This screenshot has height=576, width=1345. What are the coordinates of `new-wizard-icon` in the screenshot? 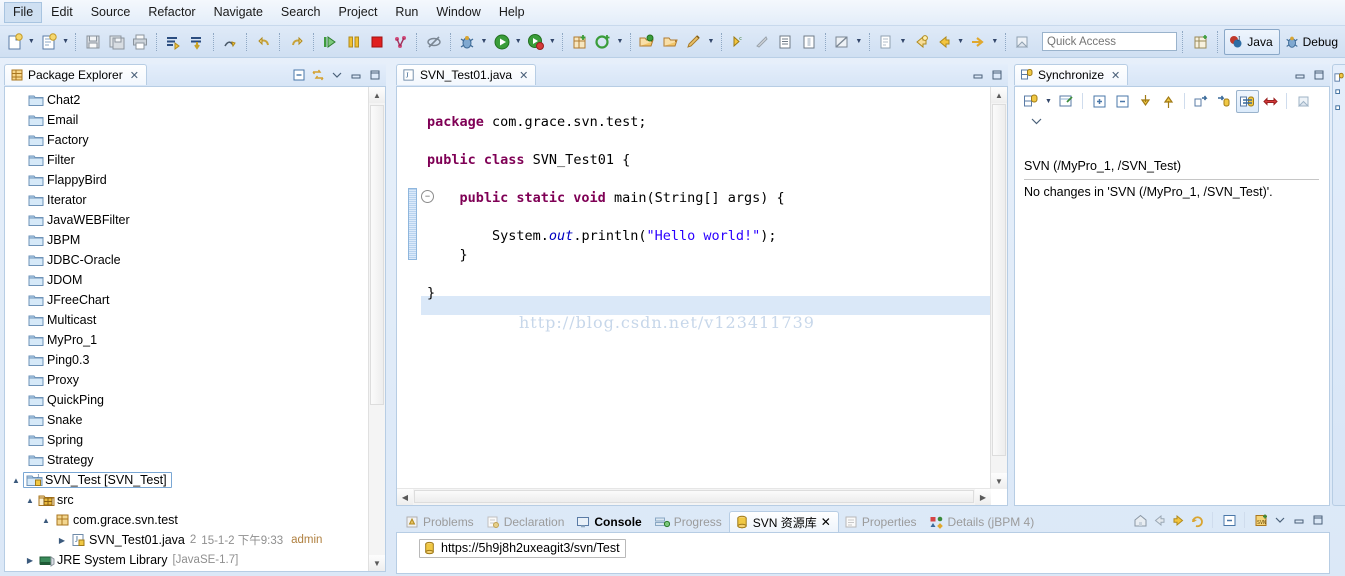 It's located at (14, 42).